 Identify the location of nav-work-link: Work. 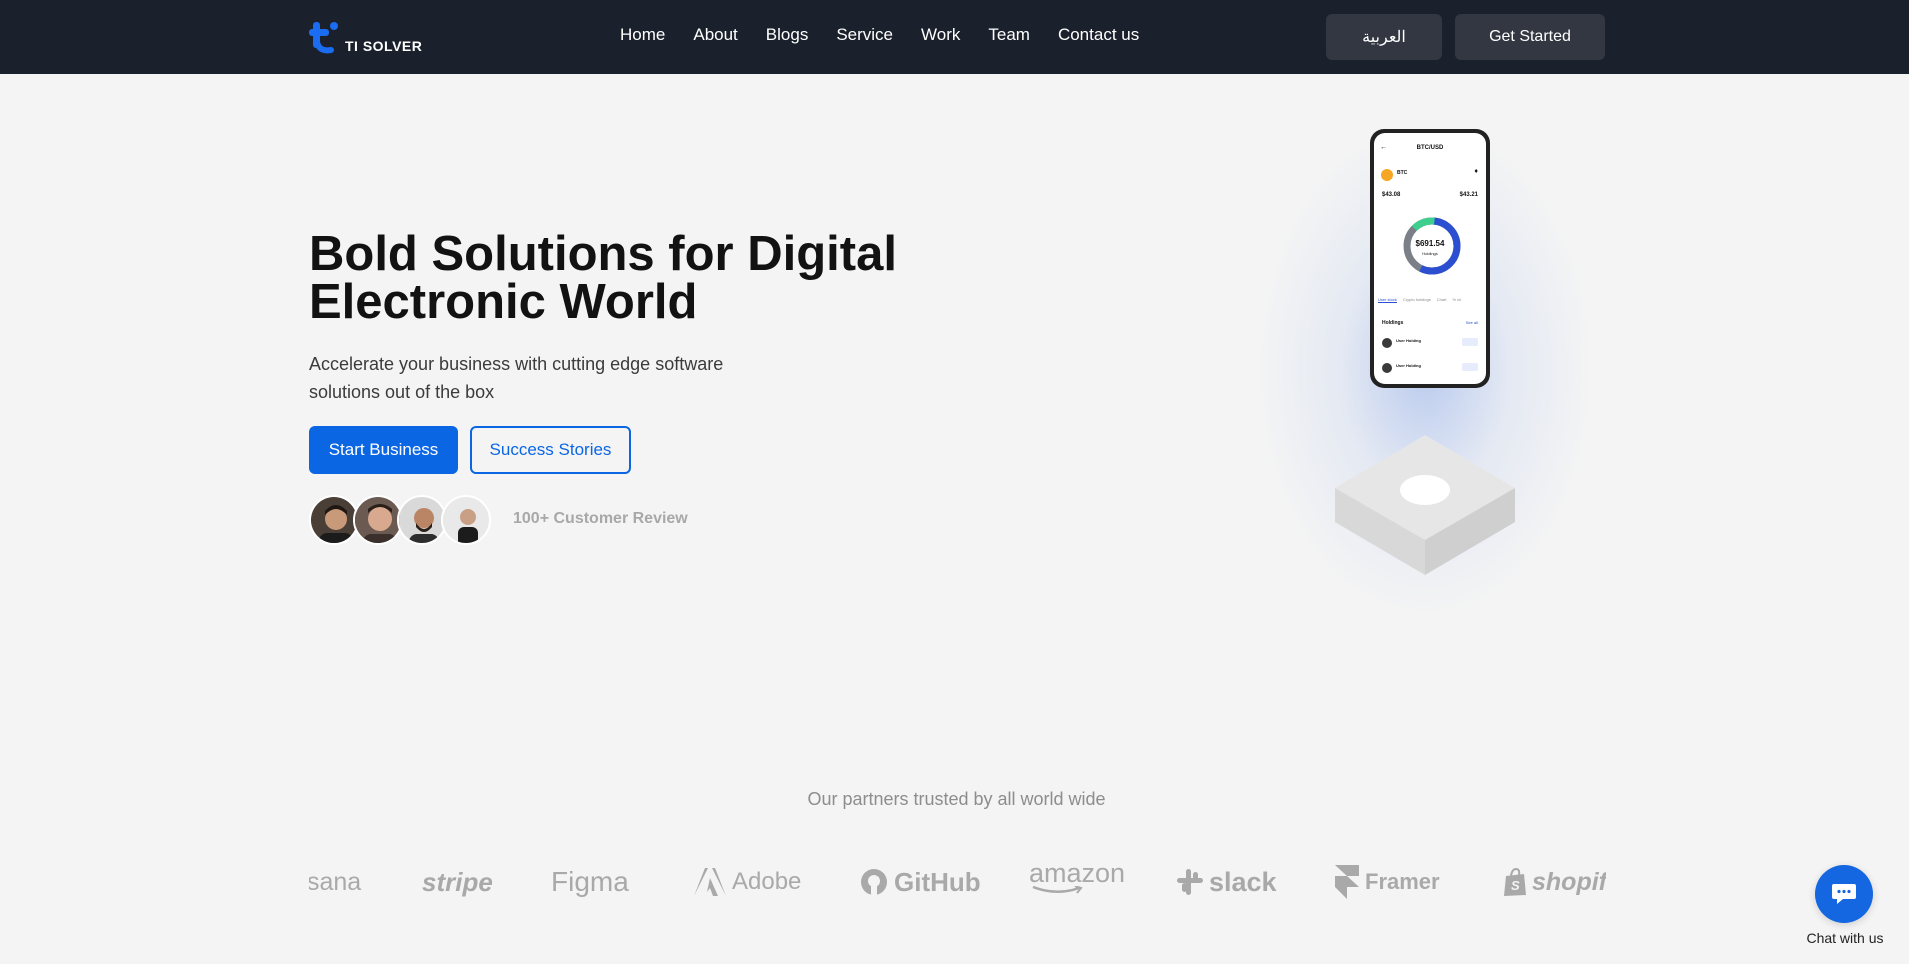
(940, 35).